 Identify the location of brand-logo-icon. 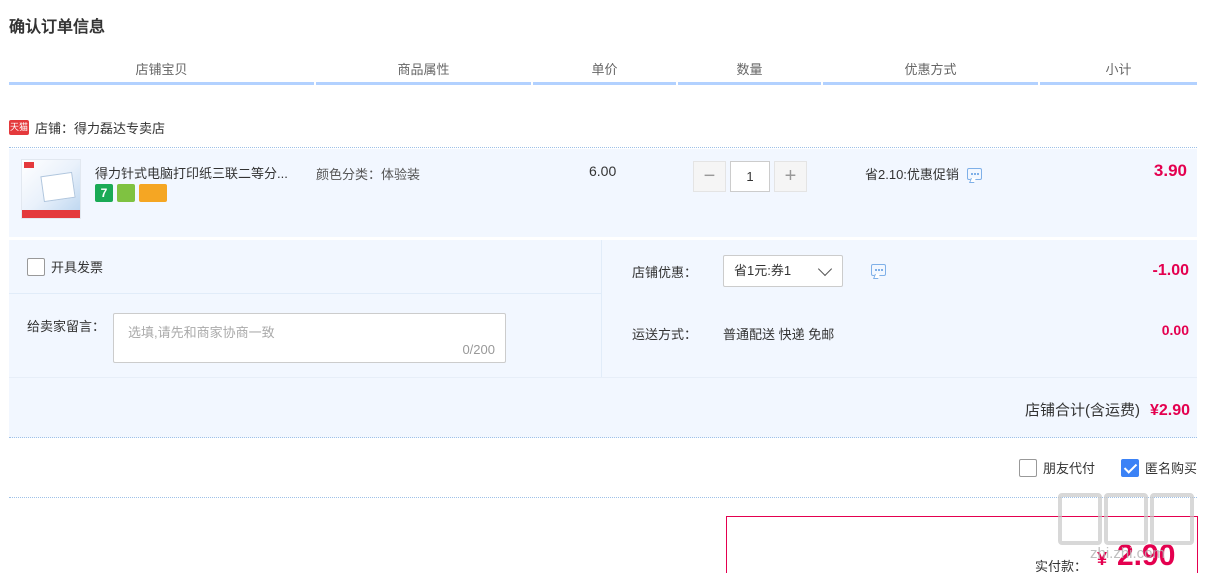
(29, 165).